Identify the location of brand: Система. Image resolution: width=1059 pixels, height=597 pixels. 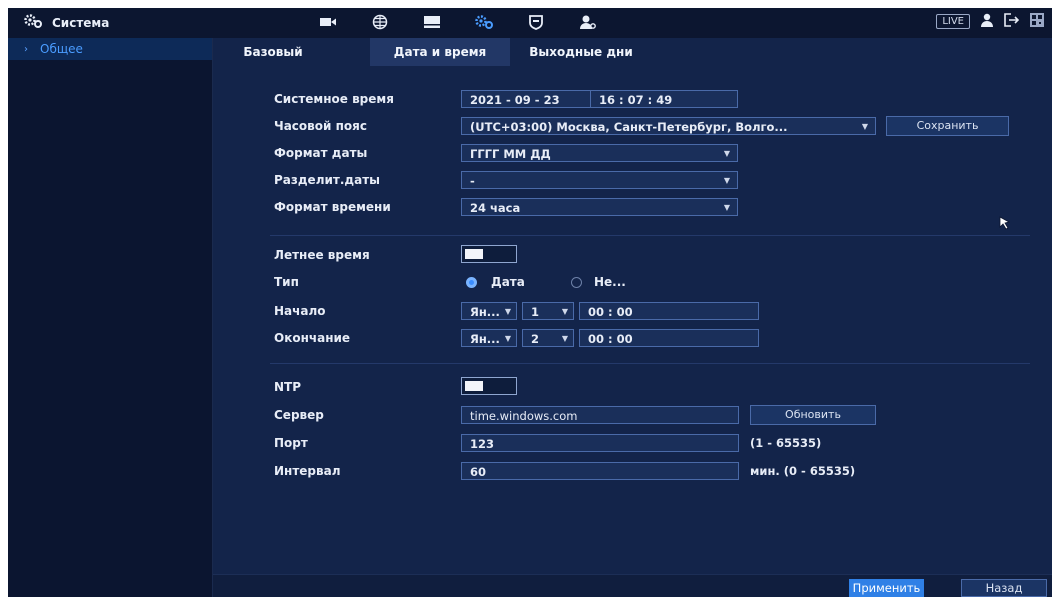
(66, 22).